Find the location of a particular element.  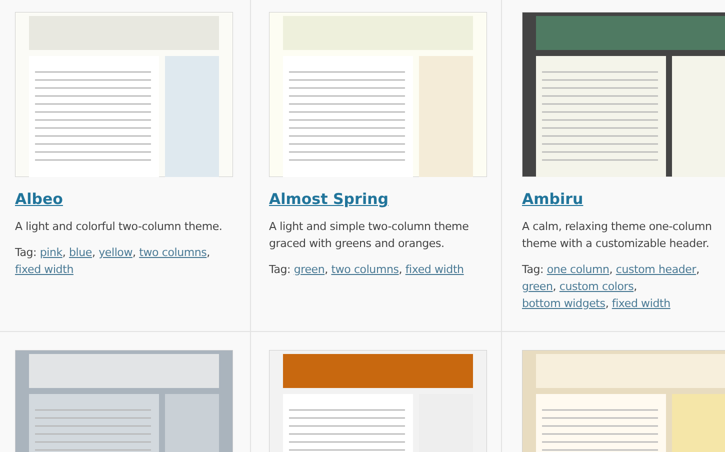

theme-title-link: Almost Spring is located at coordinates (329, 199).